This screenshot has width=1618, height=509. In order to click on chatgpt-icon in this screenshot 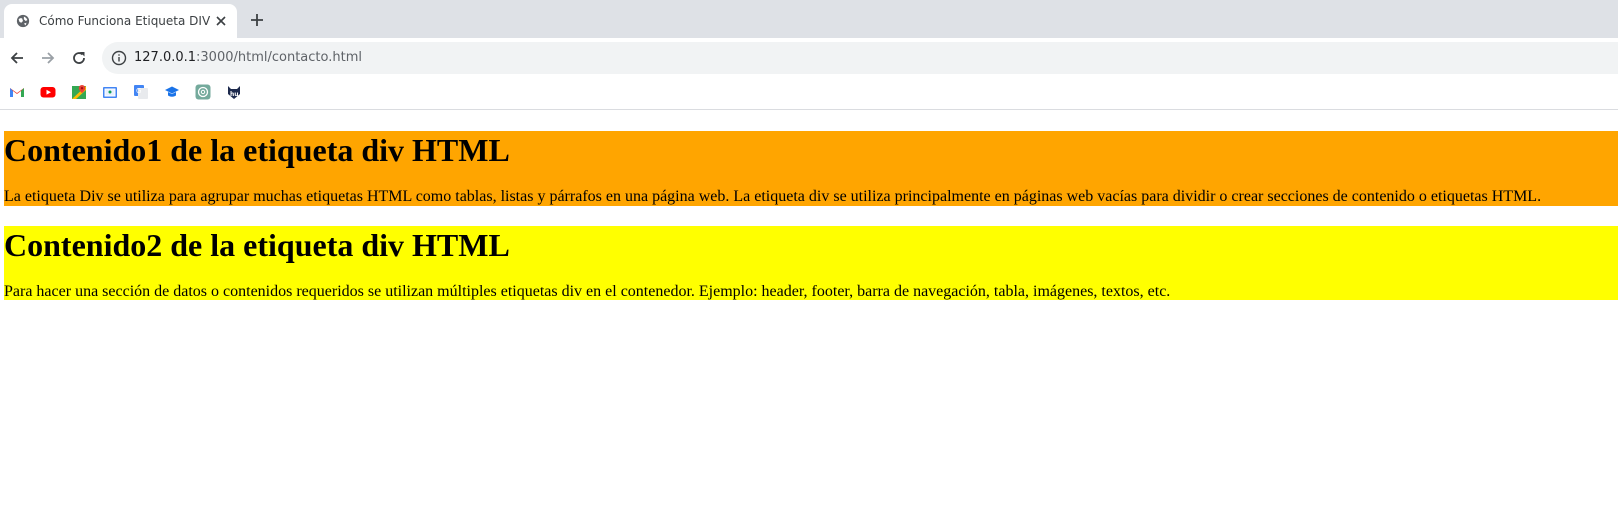, I will do `click(203, 92)`.